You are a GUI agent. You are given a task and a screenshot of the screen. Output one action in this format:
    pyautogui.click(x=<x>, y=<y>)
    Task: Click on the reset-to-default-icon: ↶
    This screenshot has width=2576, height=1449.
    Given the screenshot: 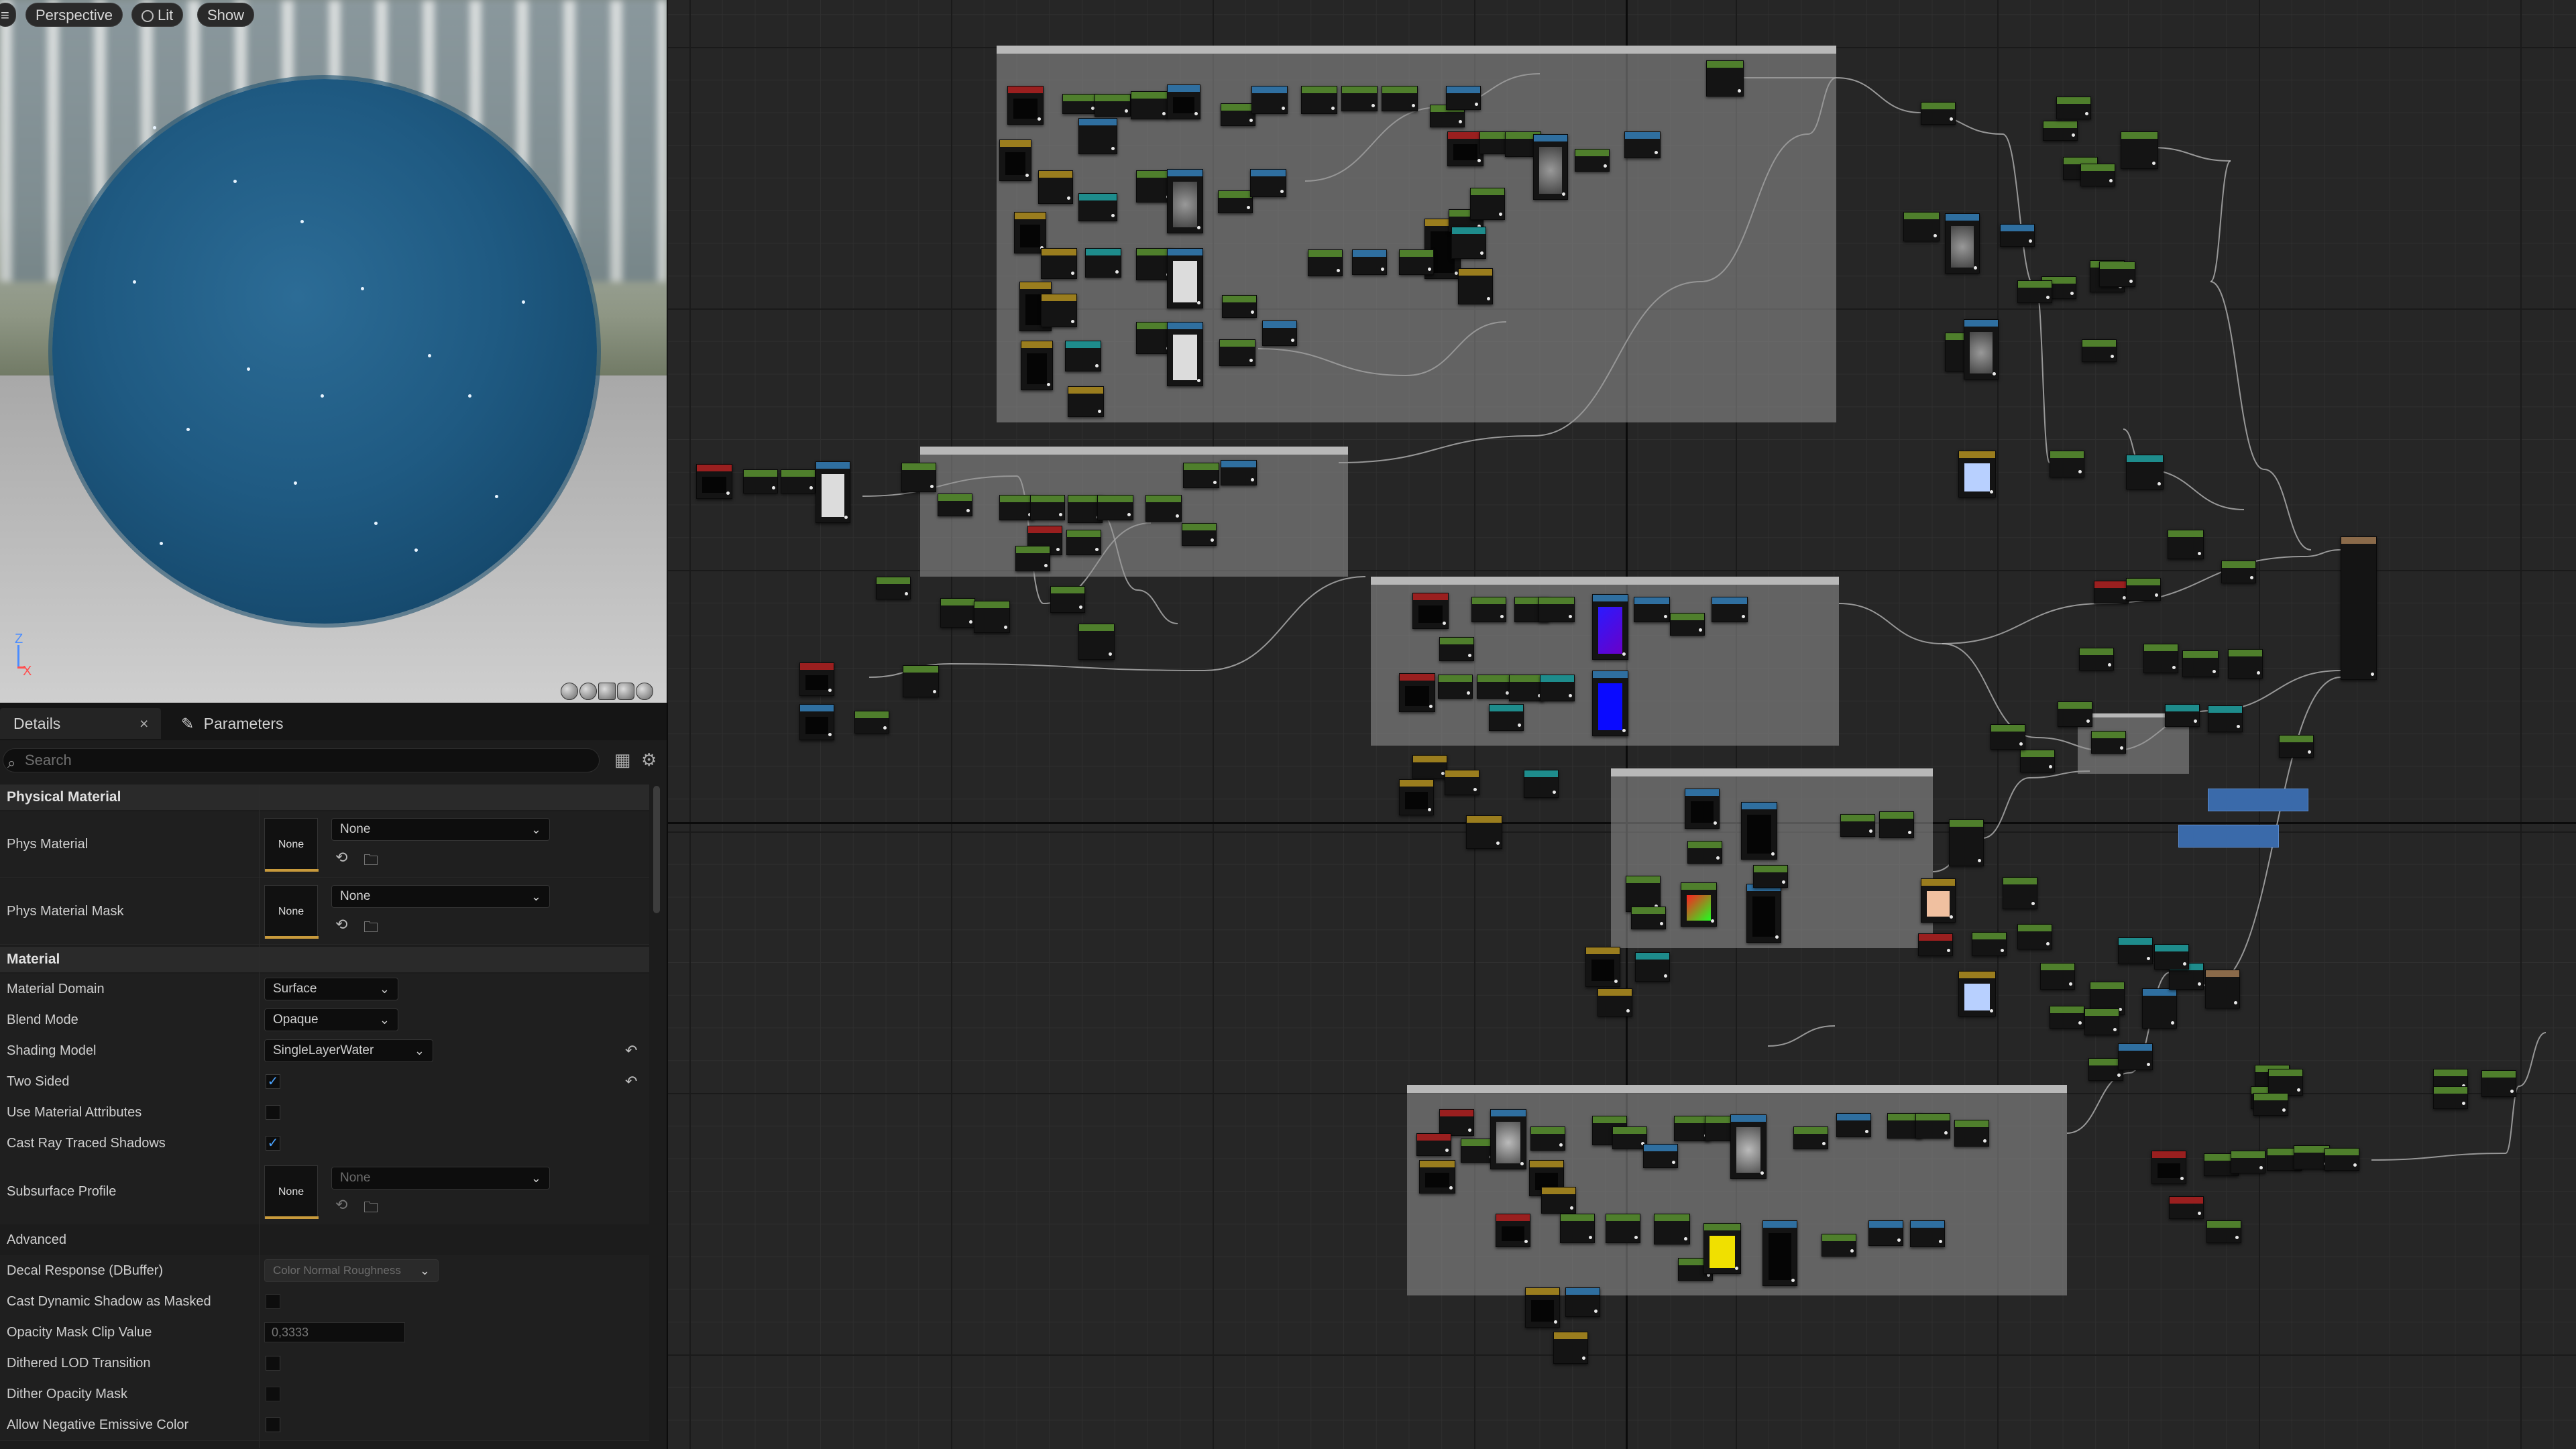 What is the action you would take?
    pyautogui.click(x=631, y=1051)
    